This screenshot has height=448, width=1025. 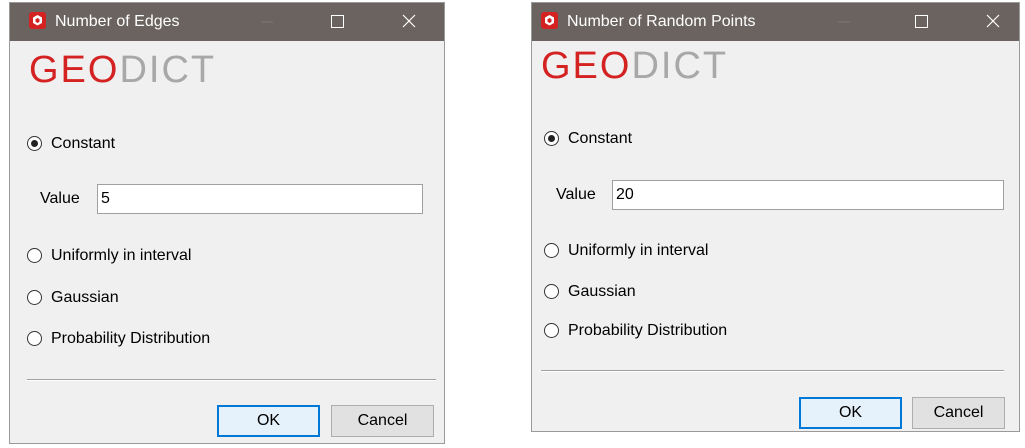 What do you see at coordinates (661, 21) in the screenshot?
I see `window-title: Number of Random Points` at bounding box center [661, 21].